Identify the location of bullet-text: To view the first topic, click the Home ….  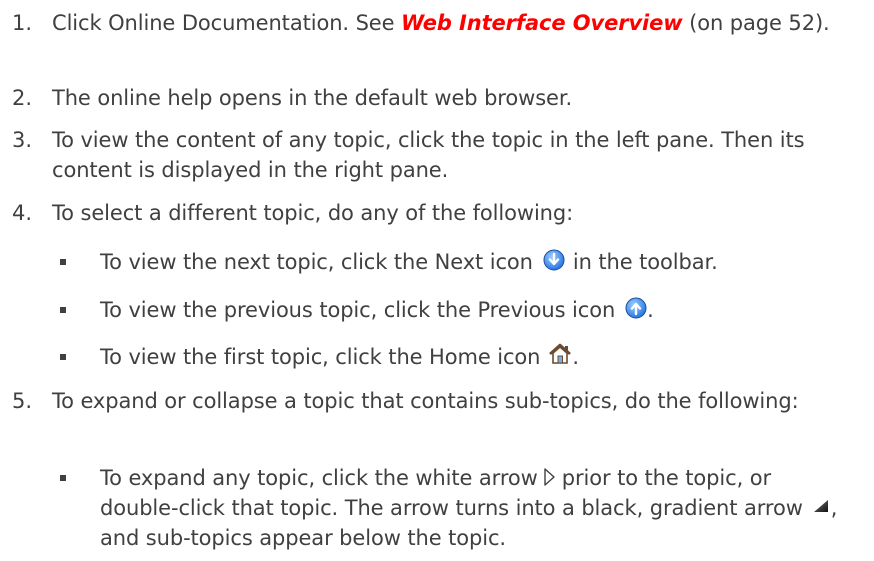
(478, 357).